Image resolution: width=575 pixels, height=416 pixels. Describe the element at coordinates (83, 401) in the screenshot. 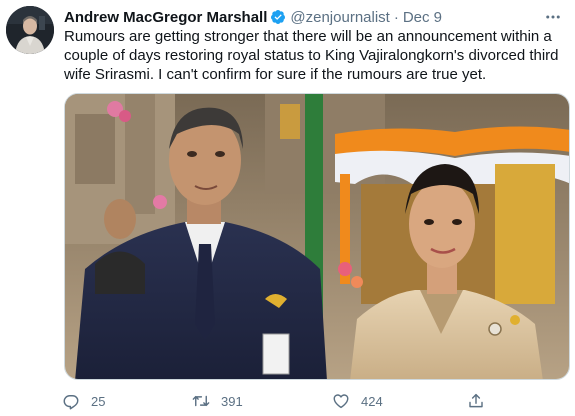

I see `reply-button: 25` at that location.